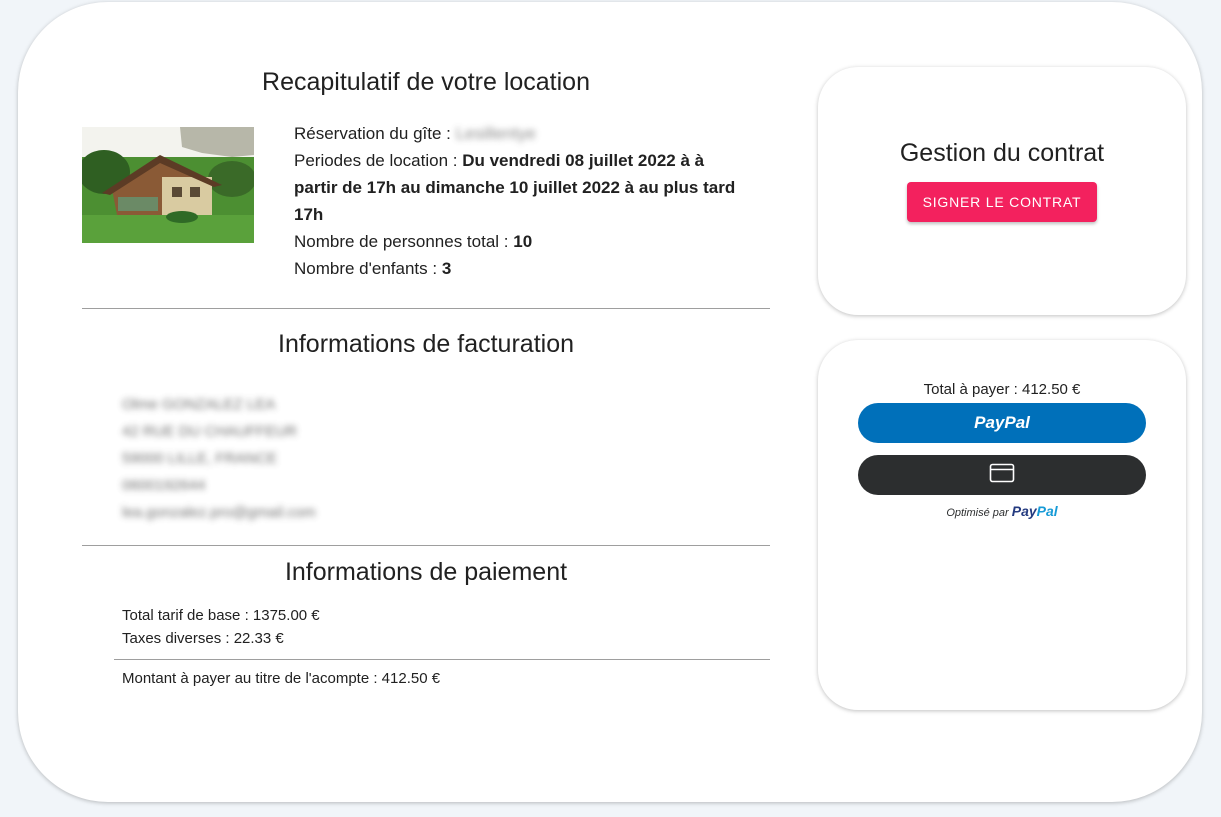 The width and height of the screenshot is (1221, 817). Describe the element at coordinates (426, 344) in the screenshot. I see `billing-title: Informations de facturation` at that location.